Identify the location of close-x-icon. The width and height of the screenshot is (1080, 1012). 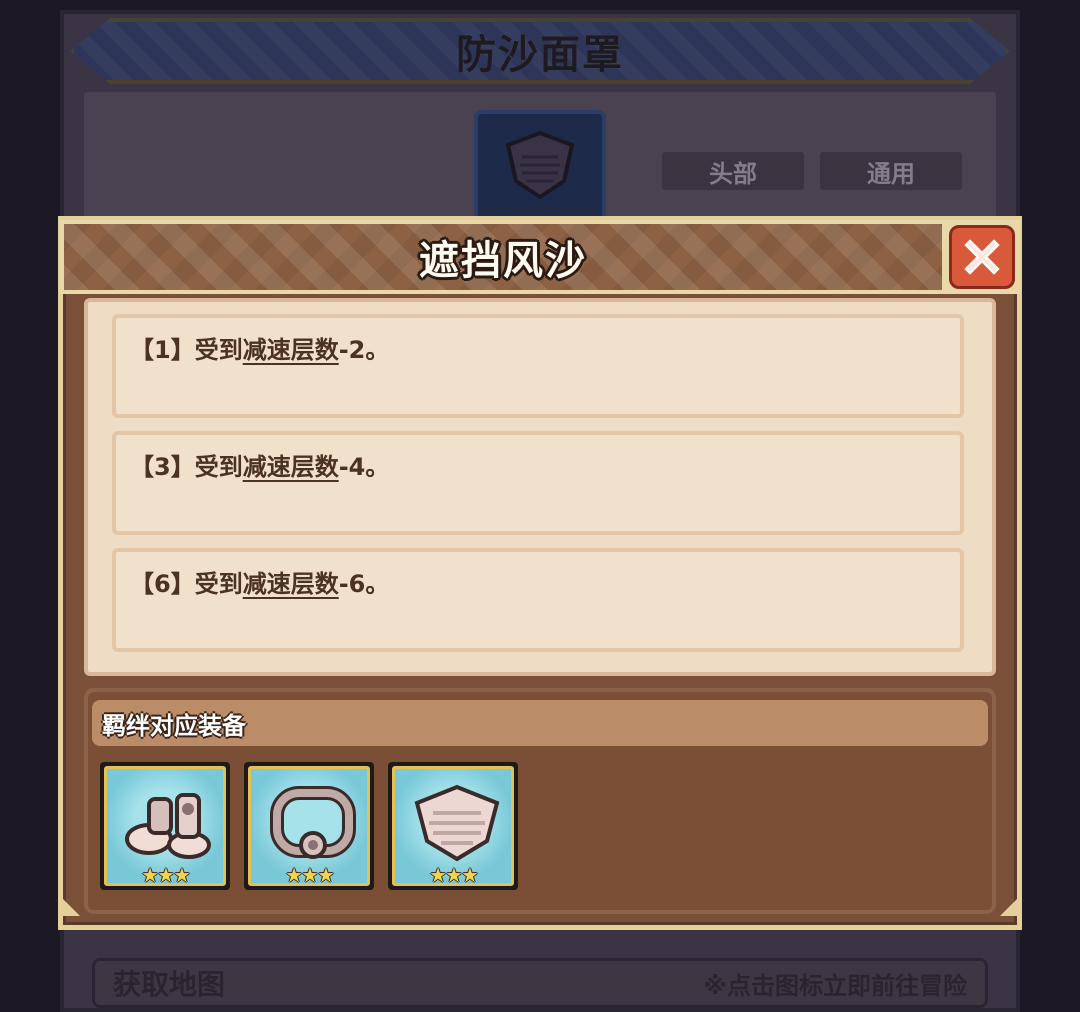
(982, 257).